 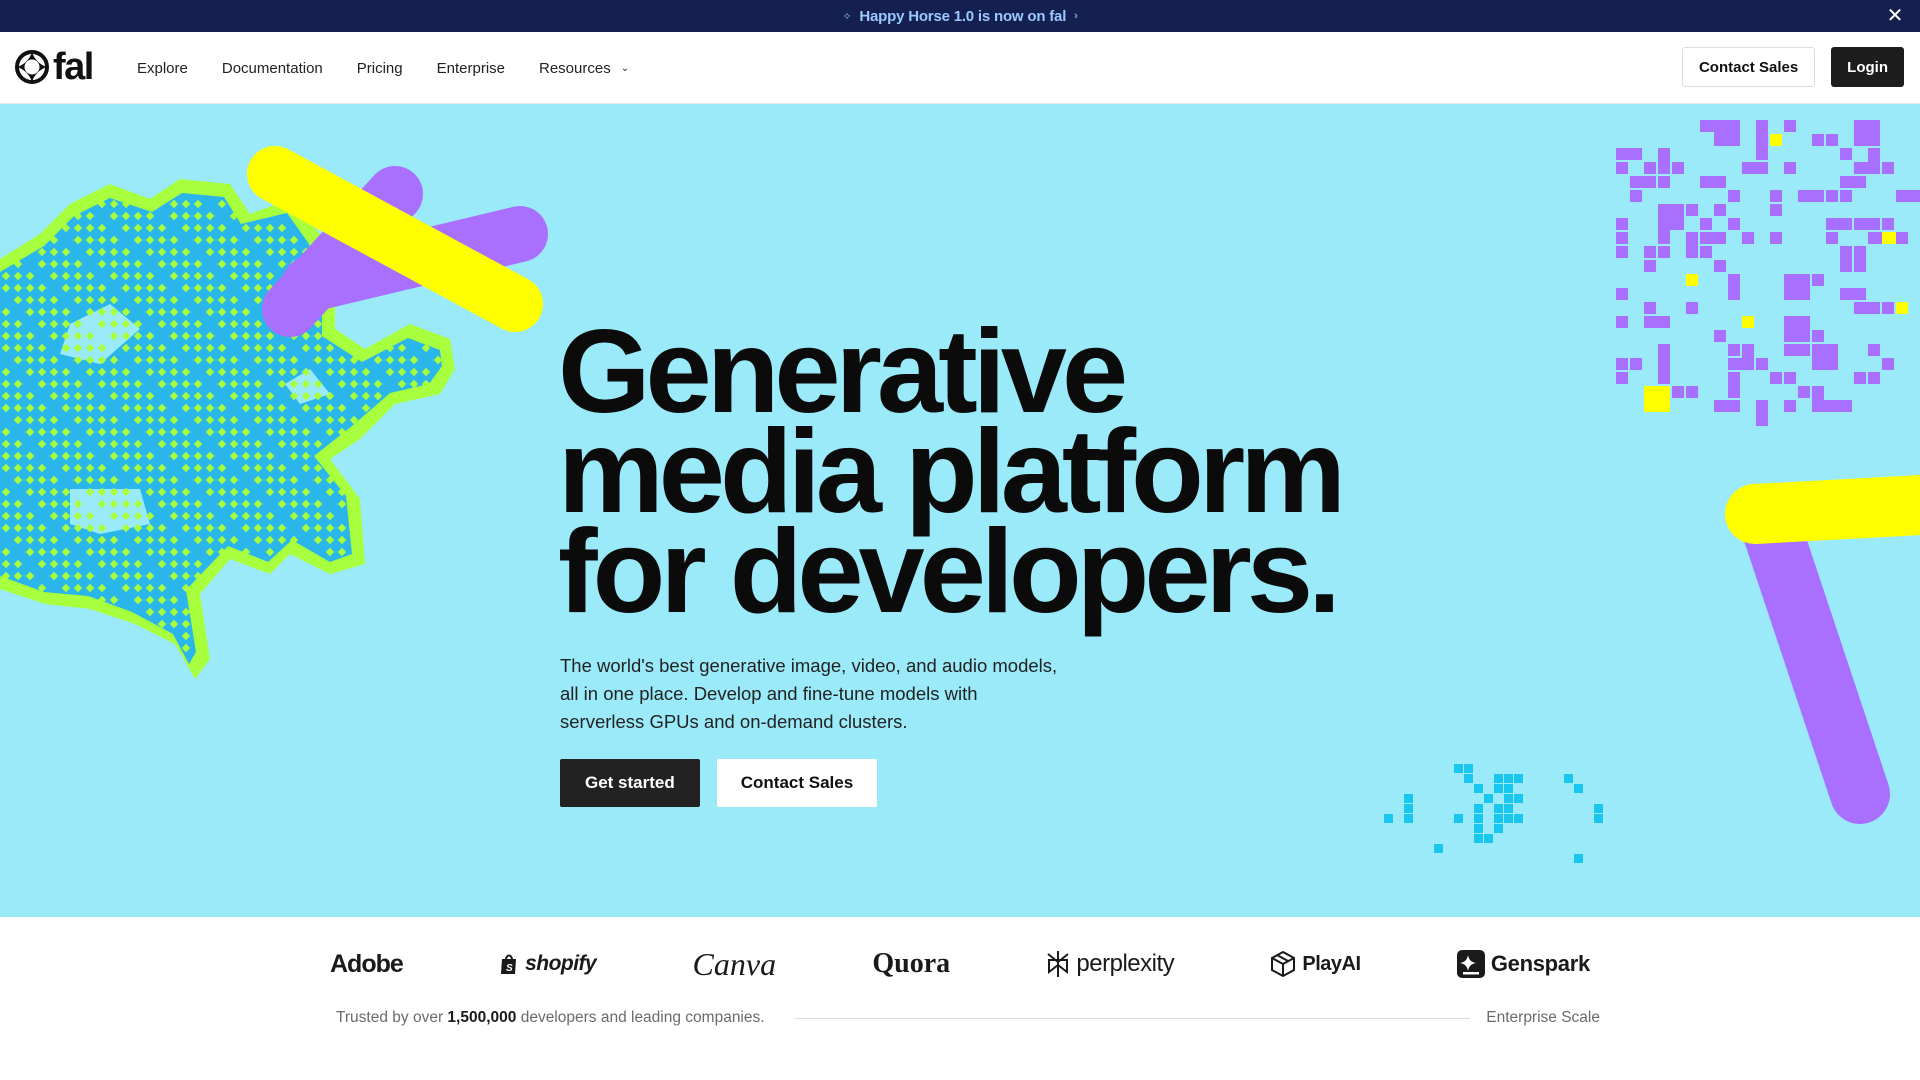 I want to click on shopify-bag-icon: S, so click(x=509, y=964).